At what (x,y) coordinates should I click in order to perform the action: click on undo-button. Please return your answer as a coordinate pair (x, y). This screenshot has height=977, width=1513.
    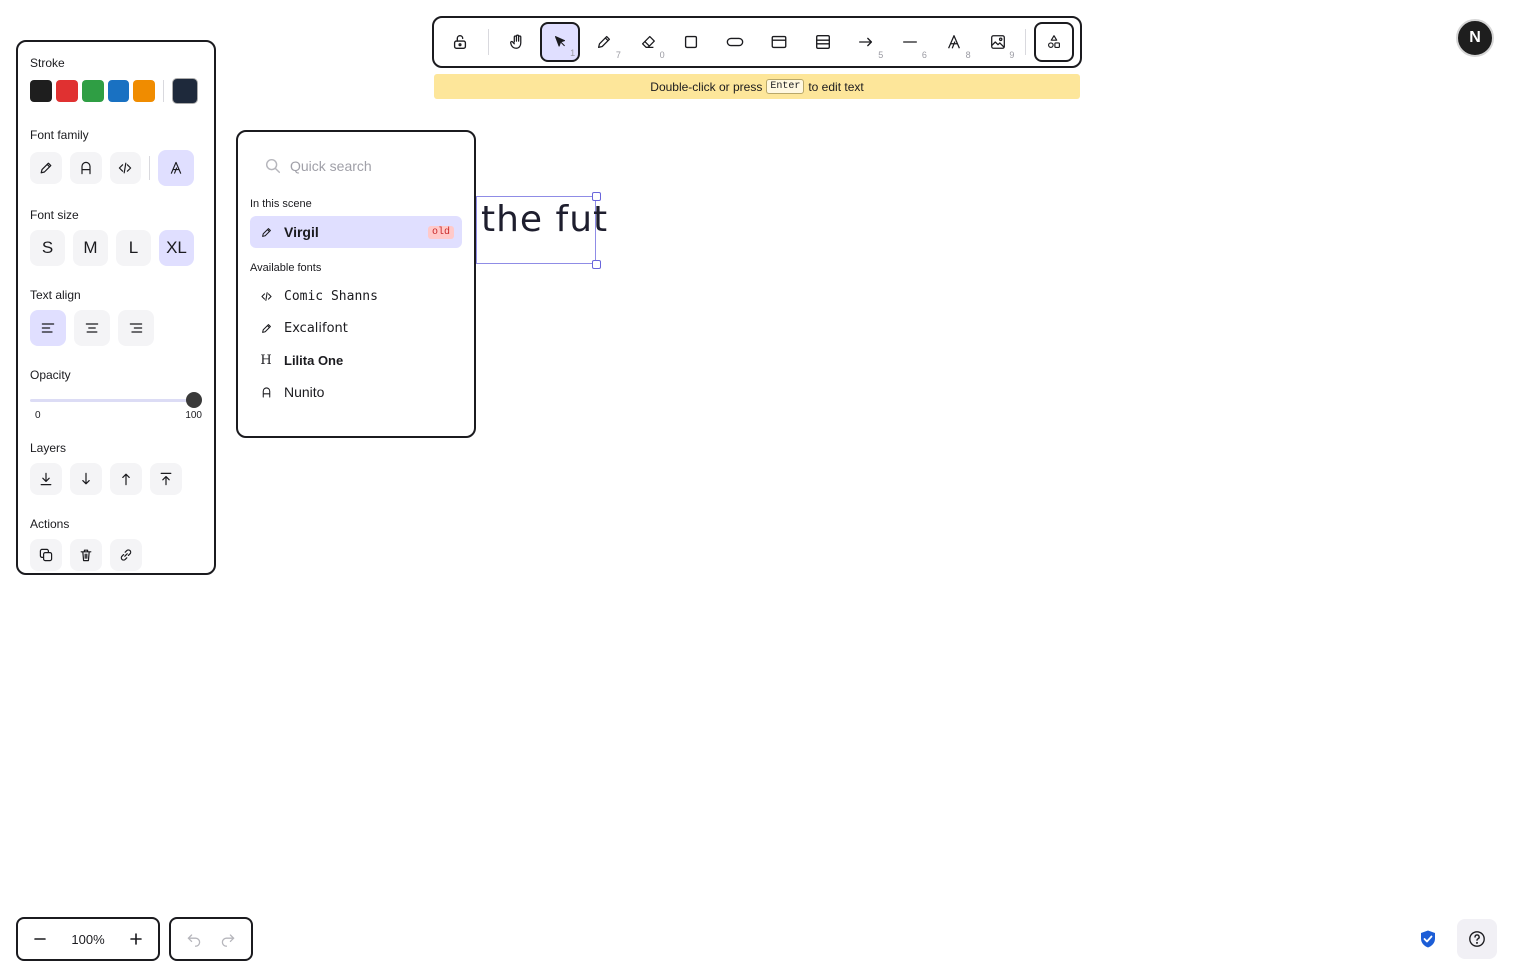
    Looking at the image, I should click on (194, 939).